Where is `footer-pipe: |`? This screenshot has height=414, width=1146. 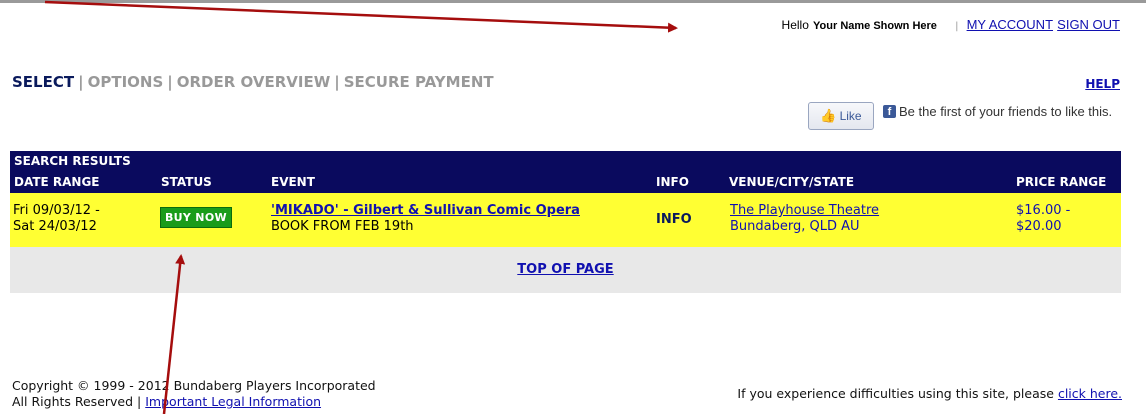 footer-pipe: | is located at coordinates (139, 401).